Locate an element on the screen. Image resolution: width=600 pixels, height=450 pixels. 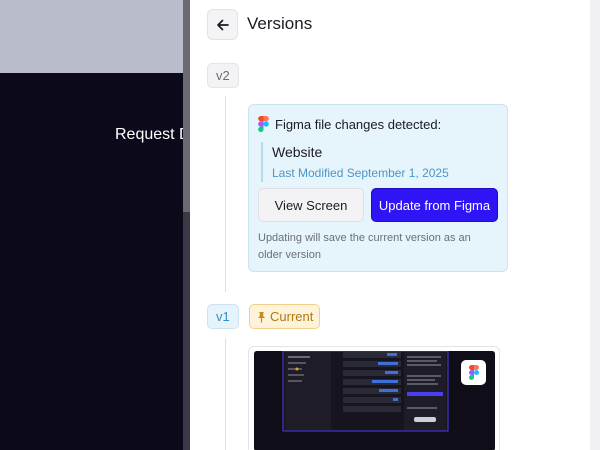
thumbnail-preview-image is located at coordinates (374, 400).